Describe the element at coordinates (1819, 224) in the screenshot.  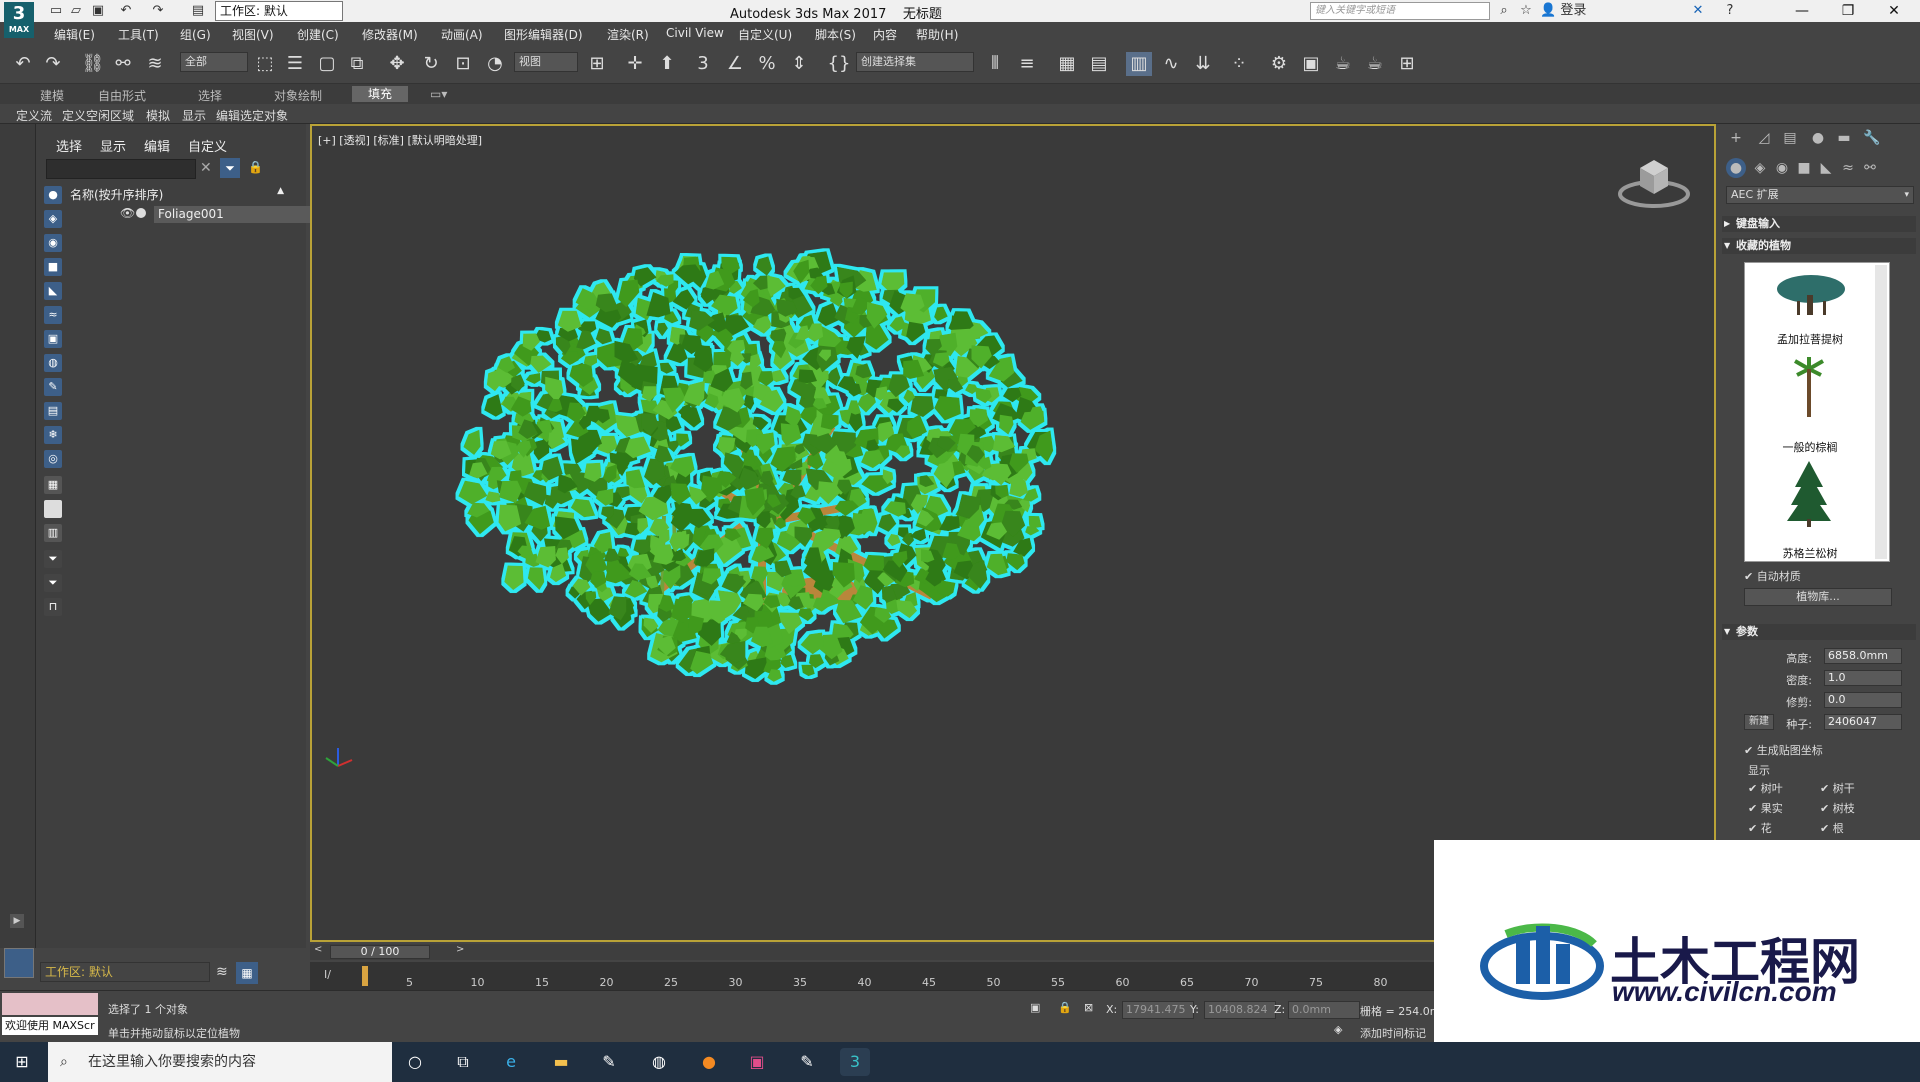
I see `rollout-keyboard-entry: ▶ 键盘输入` at that location.